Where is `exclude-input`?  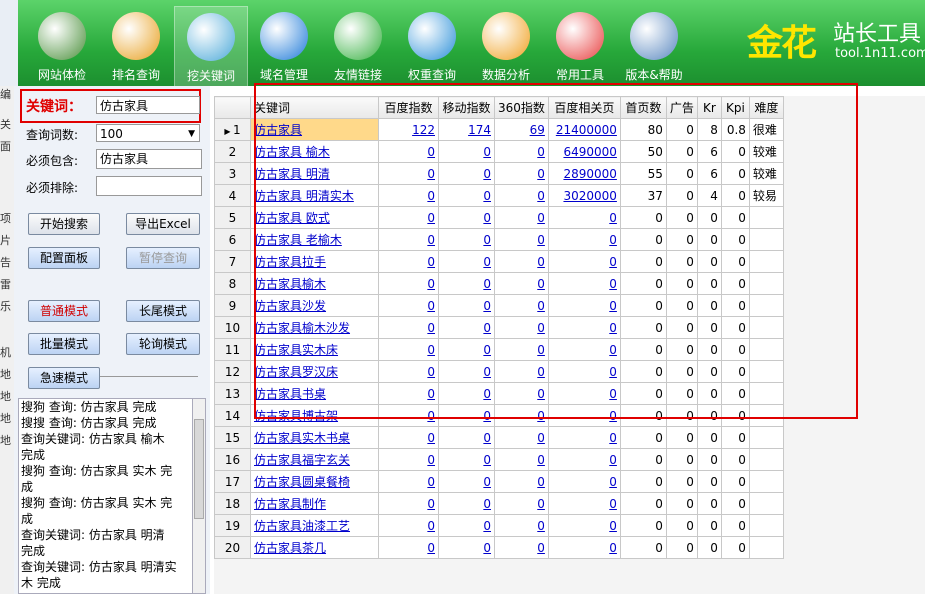 exclude-input is located at coordinates (149, 186).